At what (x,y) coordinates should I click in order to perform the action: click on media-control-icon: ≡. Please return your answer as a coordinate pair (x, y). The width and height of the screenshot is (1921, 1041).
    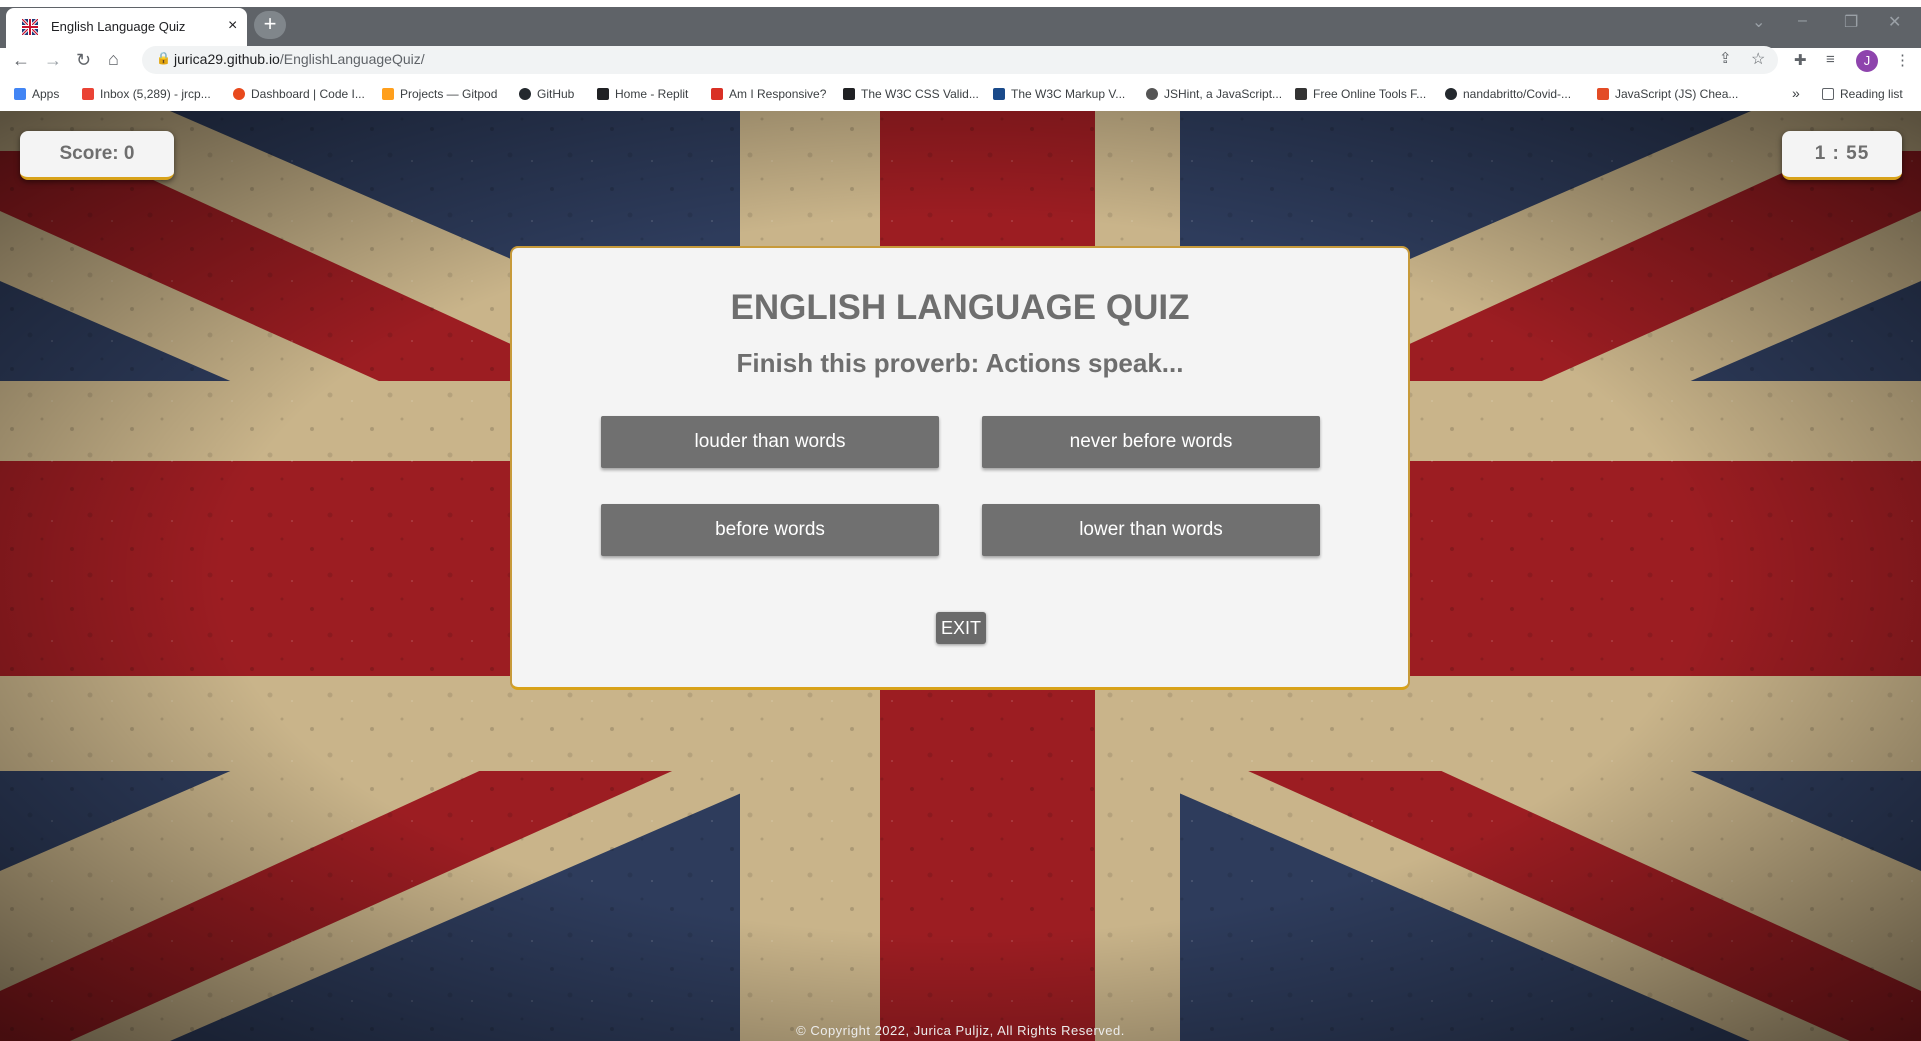
    Looking at the image, I should click on (1830, 59).